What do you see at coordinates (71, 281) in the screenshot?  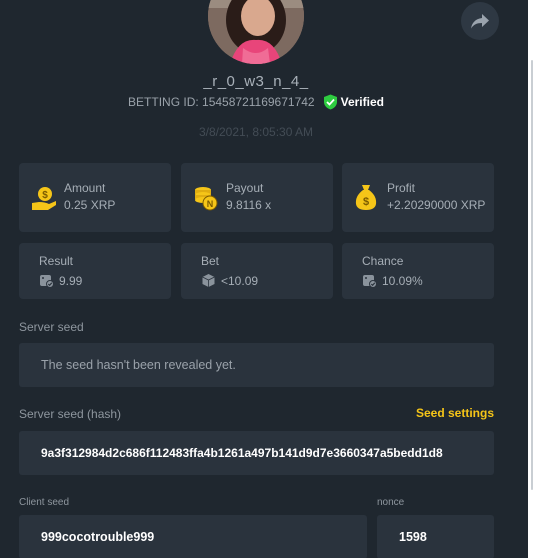 I see `result-value: 9.99` at bounding box center [71, 281].